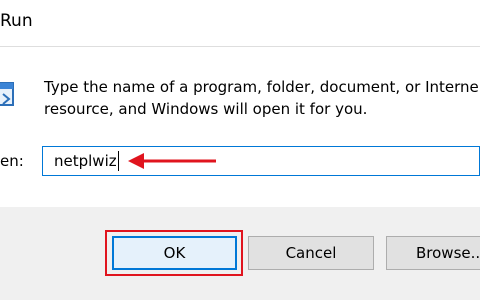 The image size is (480, 300). I want to click on run-program-icon, so click(7, 94).